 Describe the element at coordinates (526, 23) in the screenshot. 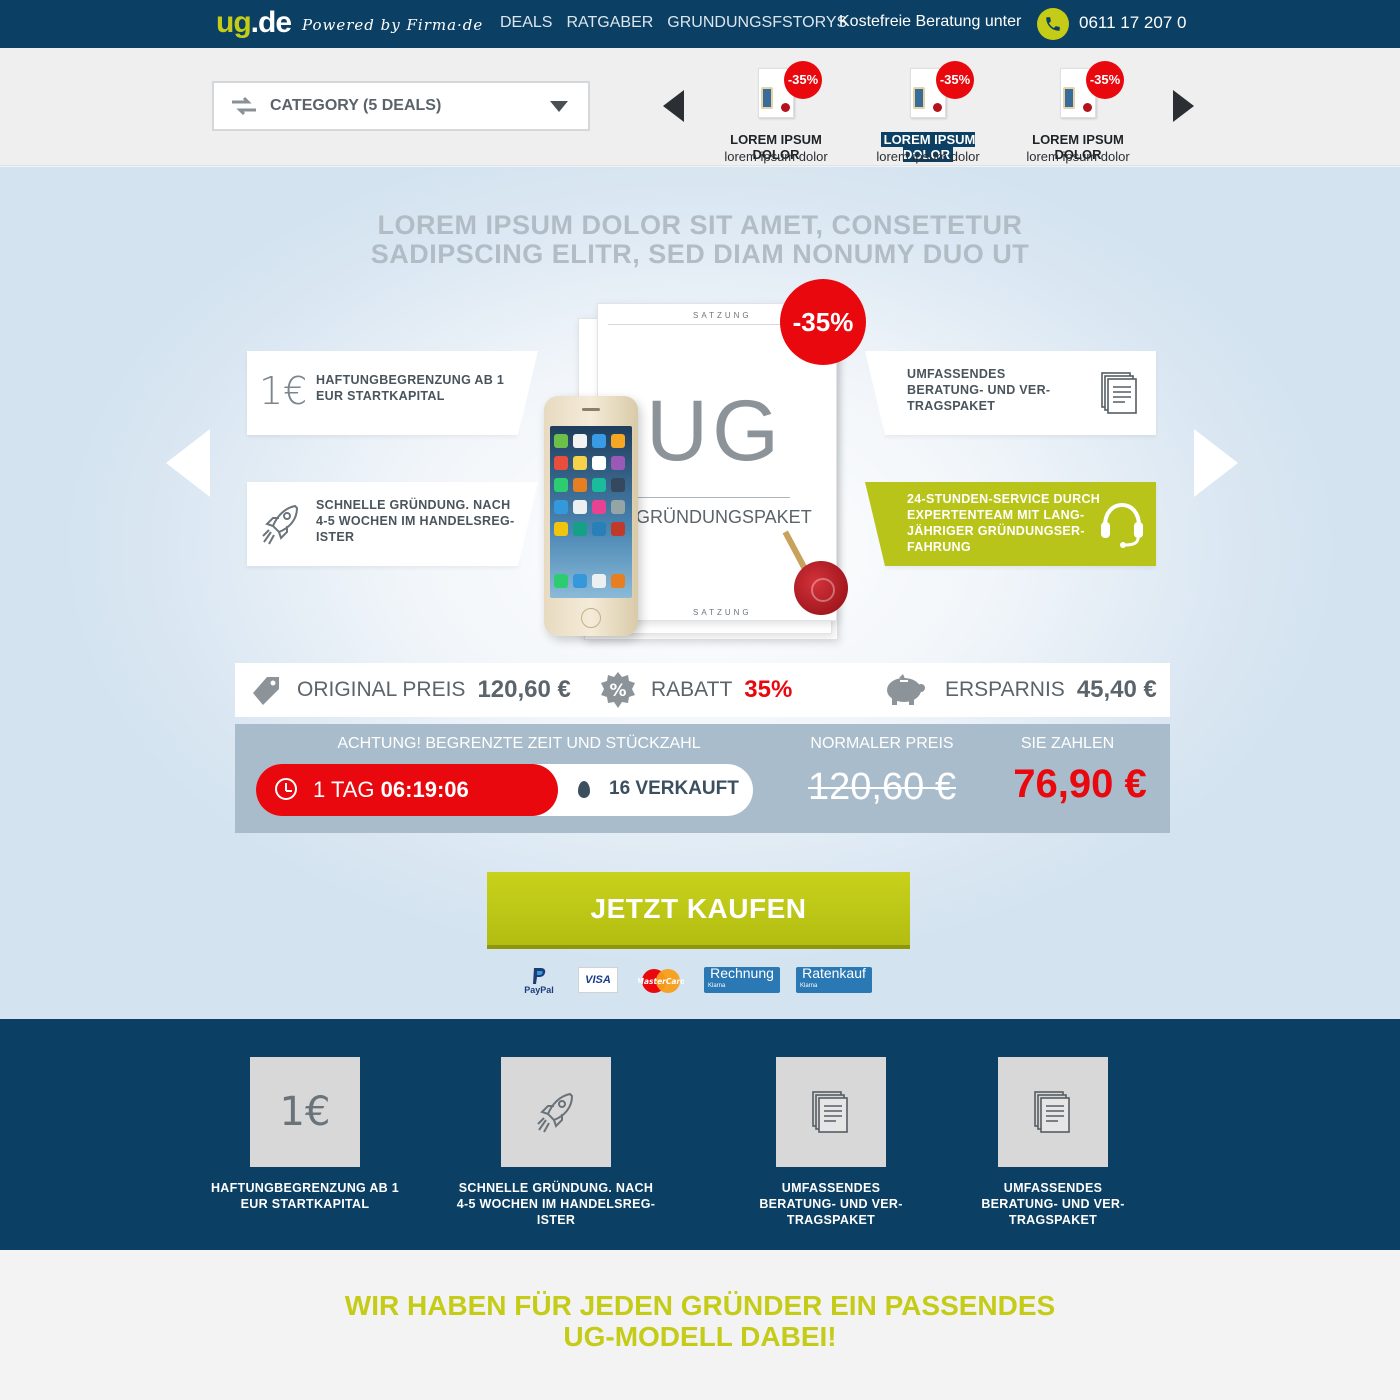

I see `nav-deals: DEALS` at that location.